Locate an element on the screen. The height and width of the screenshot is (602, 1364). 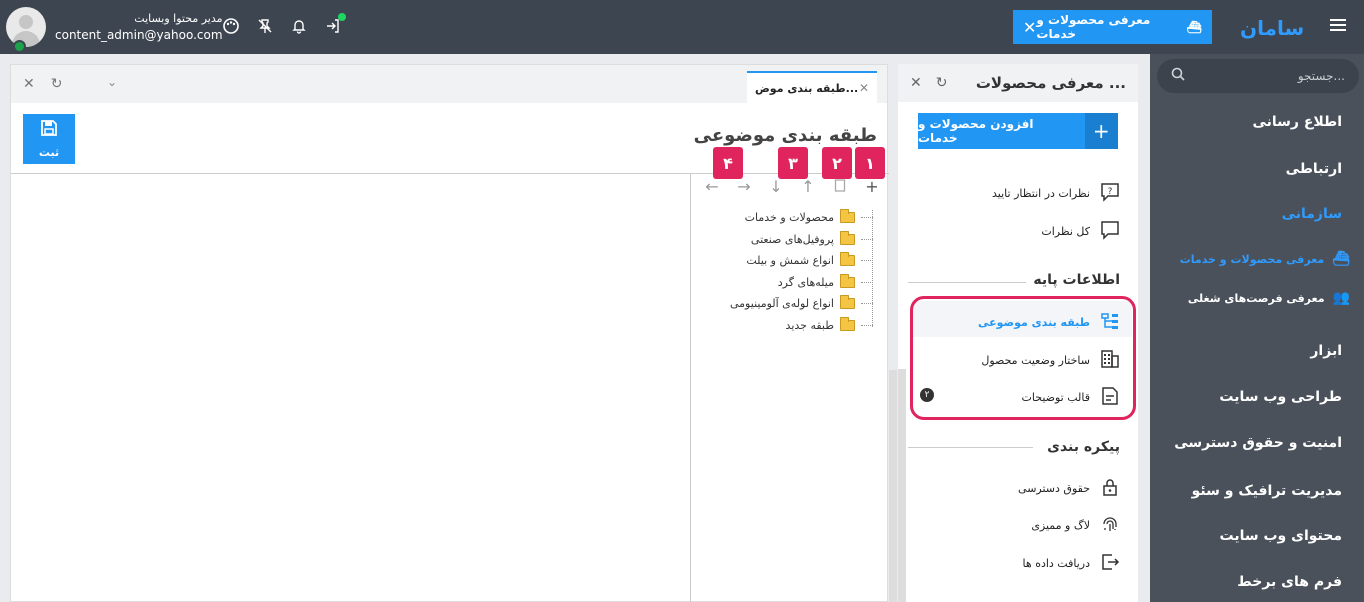
arrow-up-icon: ↑ is located at coordinates (808, 186).